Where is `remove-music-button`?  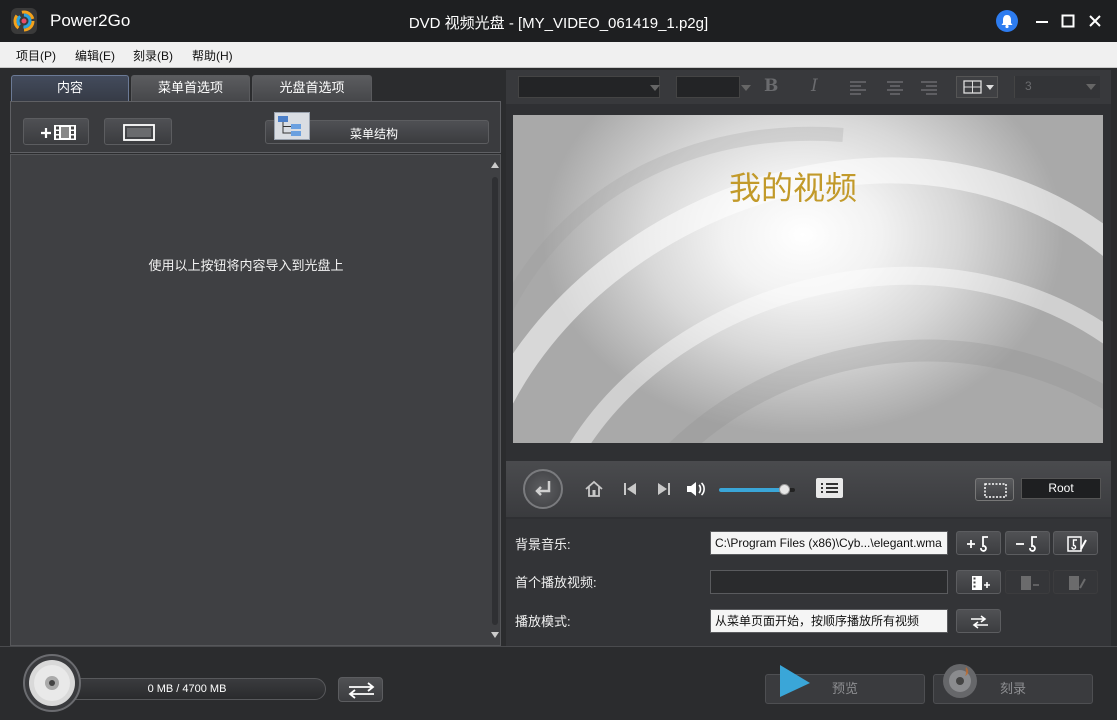 remove-music-button is located at coordinates (1027, 543).